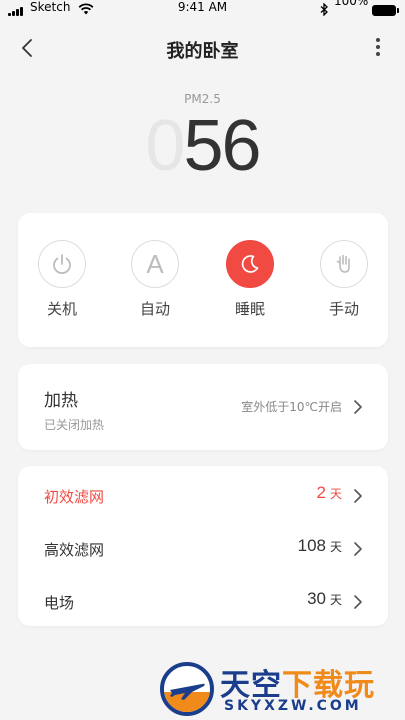 The image size is (405, 720). I want to click on mode-auto-circle: A, so click(155, 264).